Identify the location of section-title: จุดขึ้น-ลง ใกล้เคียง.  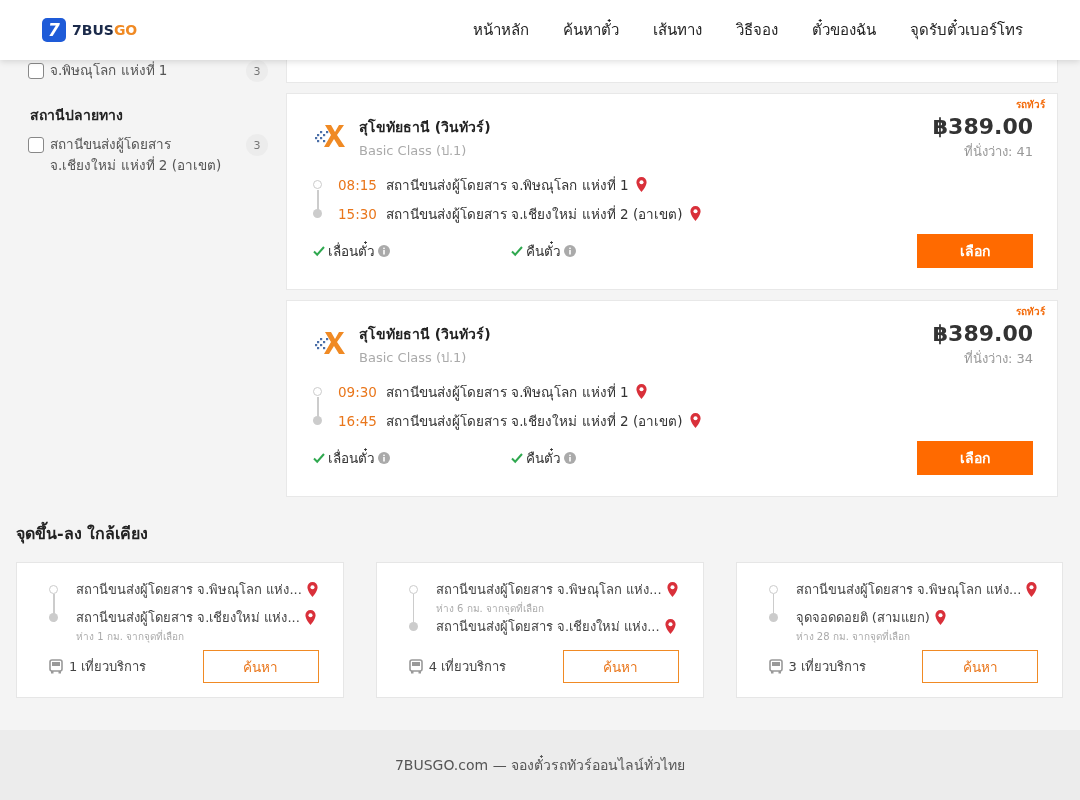
(540, 529).